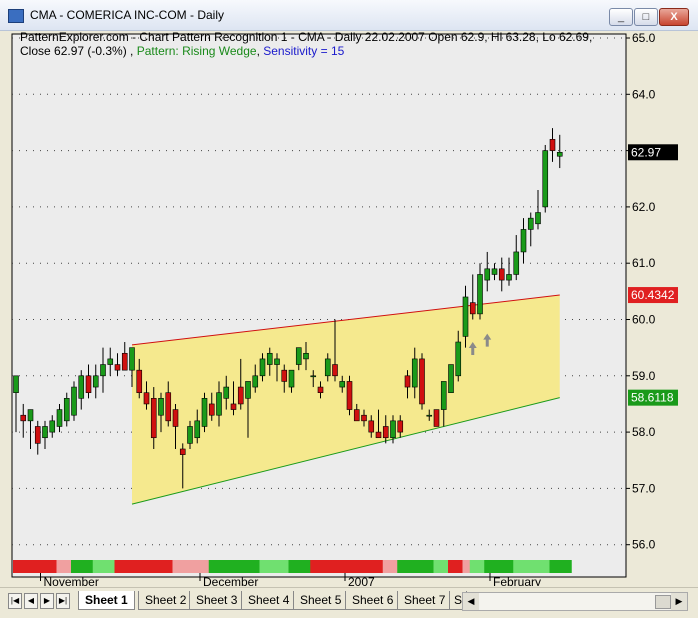 The height and width of the screenshot is (618, 698). What do you see at coordinates (663, 602) in the screenshot?
I see `scrollbar-thumb` at bounding box center [663, 602].